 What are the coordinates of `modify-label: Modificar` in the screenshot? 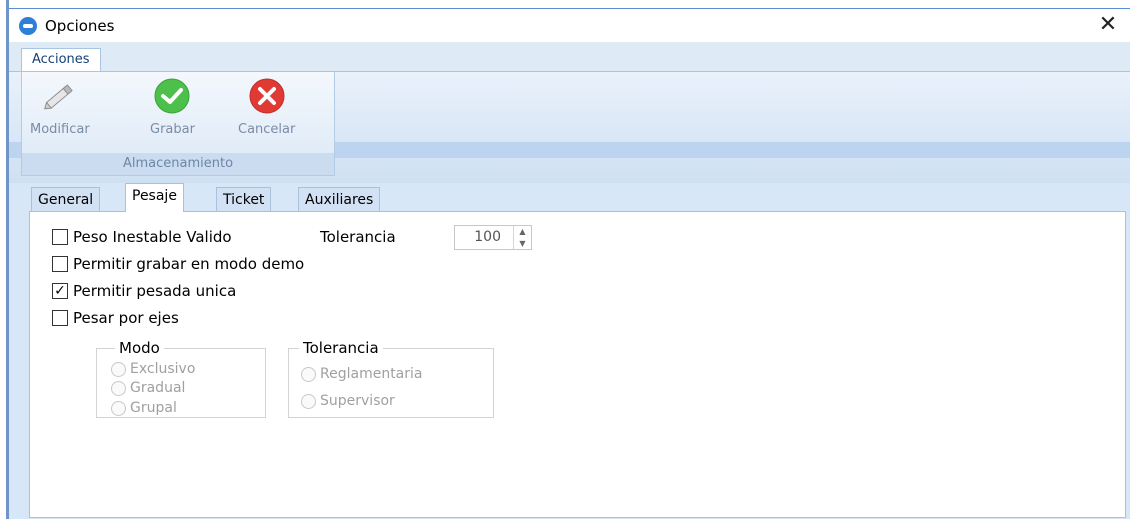 It's located at (60, 129).